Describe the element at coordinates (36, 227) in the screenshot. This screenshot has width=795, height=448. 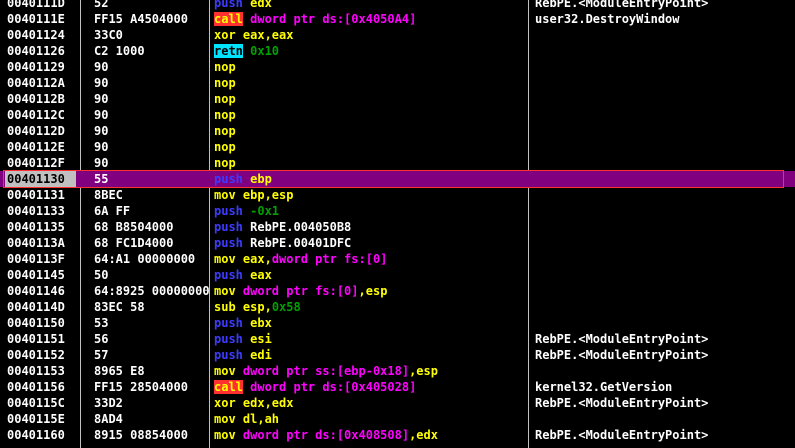
I see `address-cell: 00401135` at that location.